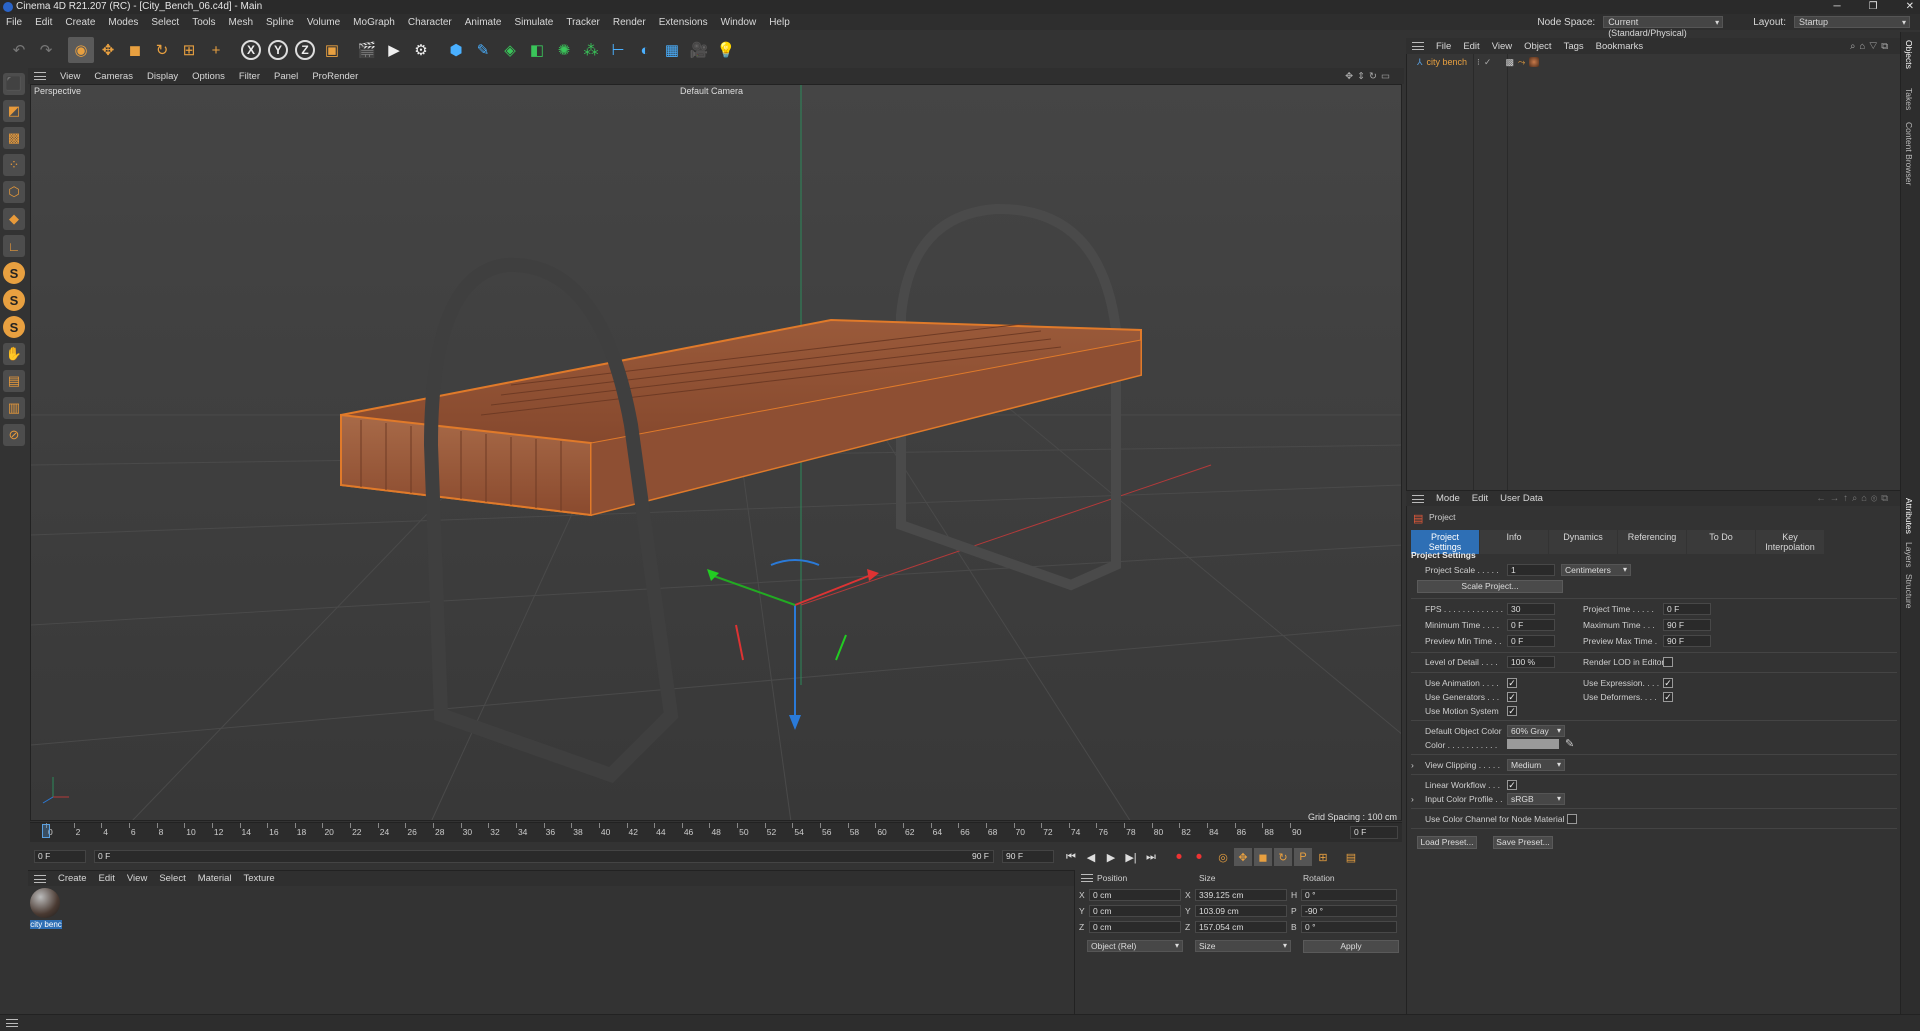  Describe the element at coordinates (1596, 570) in the screenshot. I see `project-scale-unit-dropdown: Centimeters` at that location.